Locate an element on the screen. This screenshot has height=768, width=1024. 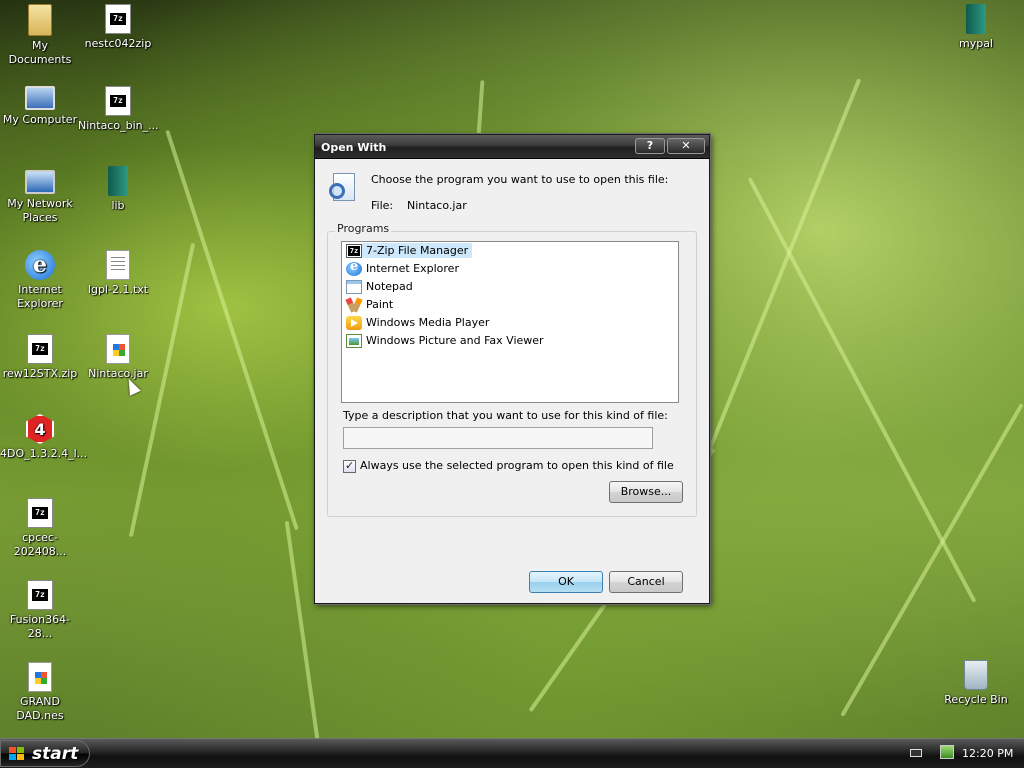
system-tray: 12:20 PM is located at coordinates (962, 753).